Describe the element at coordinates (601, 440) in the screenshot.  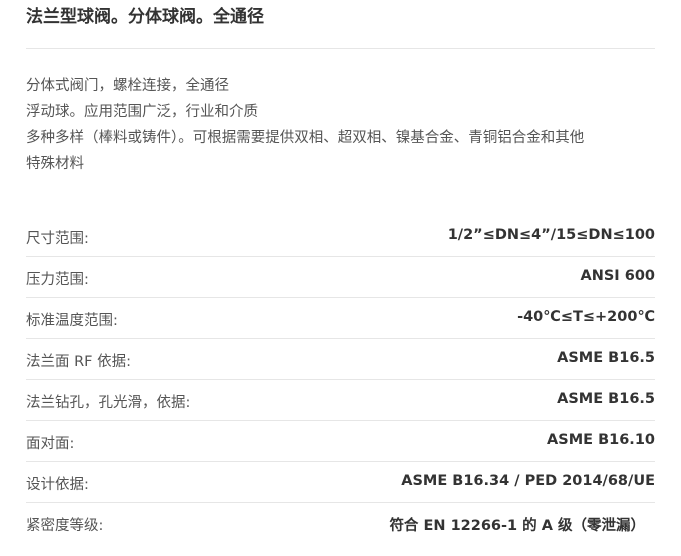
I see `spec-value: ASME B16.10` at that location.